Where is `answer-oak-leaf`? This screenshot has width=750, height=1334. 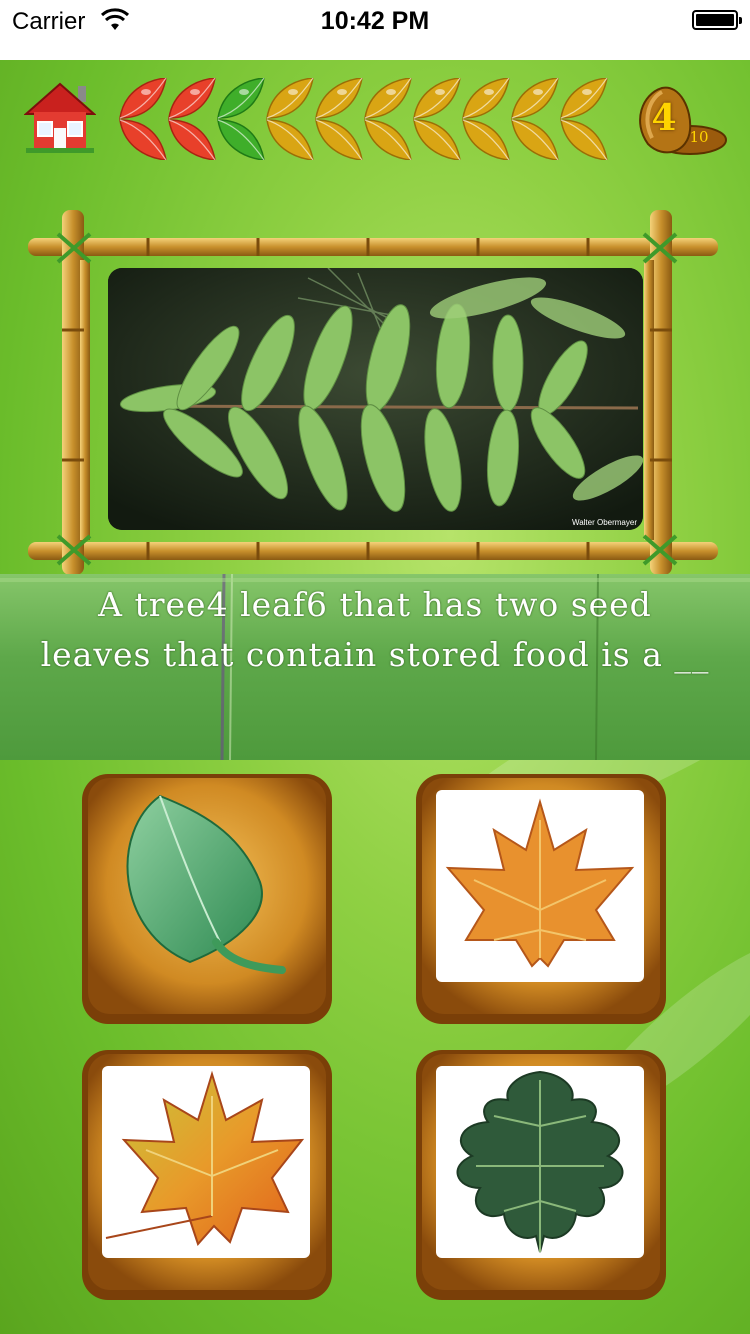 answer-oak-leaf is located at coordinates (541, 1175).